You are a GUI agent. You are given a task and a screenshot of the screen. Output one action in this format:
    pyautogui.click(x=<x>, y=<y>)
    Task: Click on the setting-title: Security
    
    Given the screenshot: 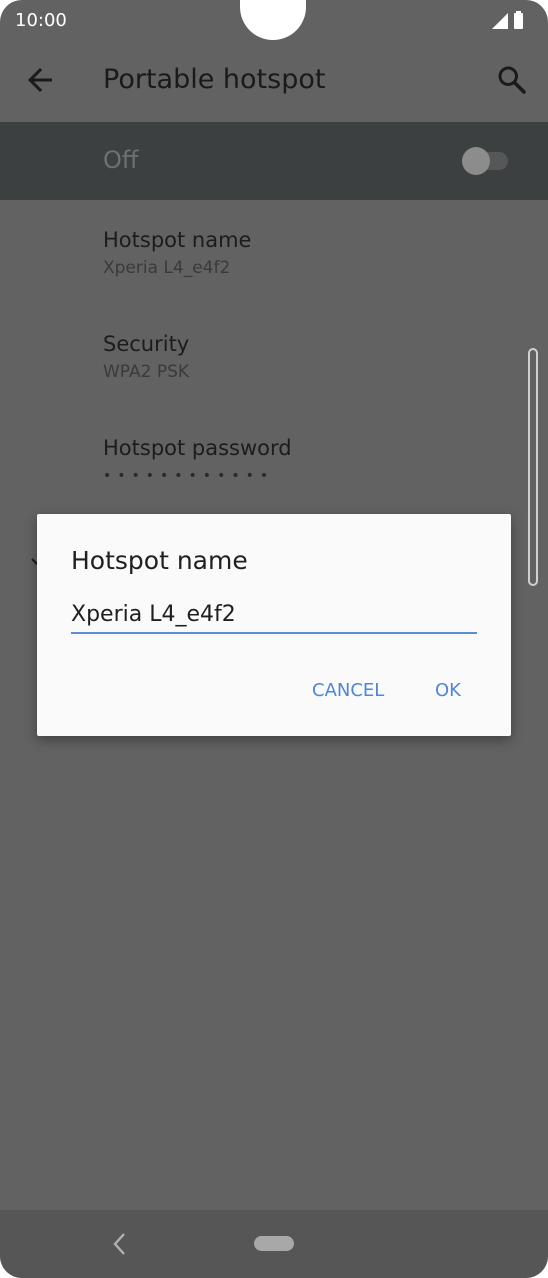 What is the action you would take?
    pyautogui.click(x=146, y=344)
    